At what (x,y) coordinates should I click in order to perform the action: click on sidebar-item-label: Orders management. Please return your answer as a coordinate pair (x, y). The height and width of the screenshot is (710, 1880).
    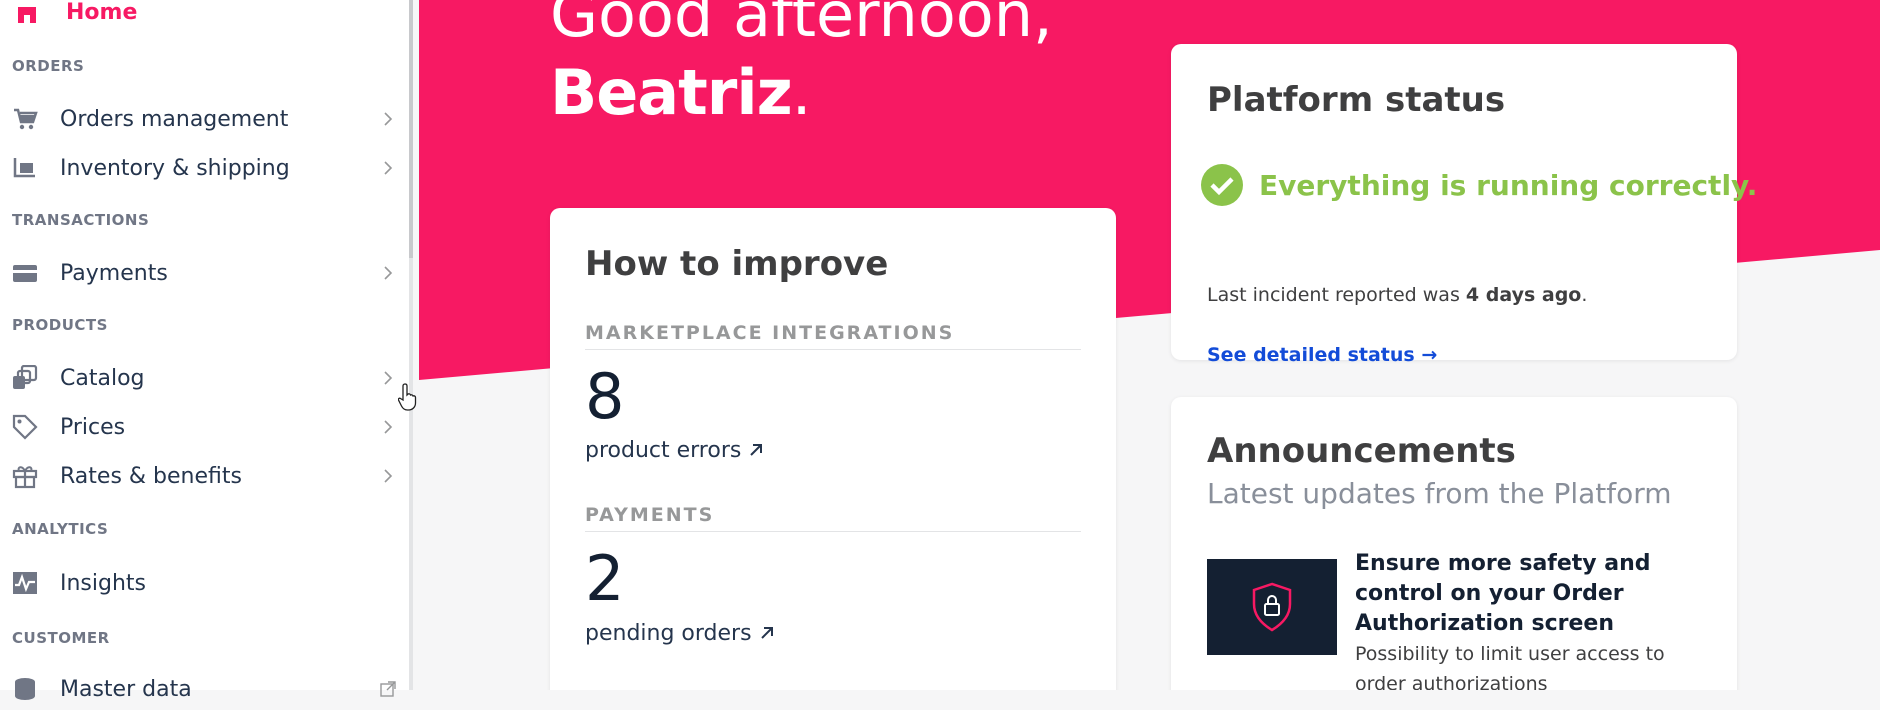
    Looking at the image, I should click on (174, 119).